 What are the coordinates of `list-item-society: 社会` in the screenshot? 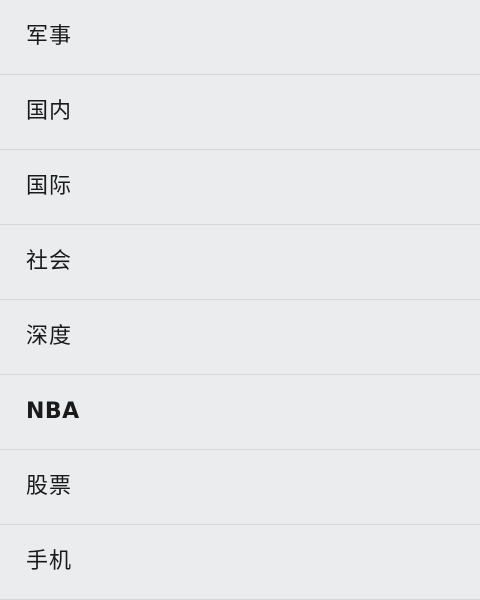 It's located at (240, 262).